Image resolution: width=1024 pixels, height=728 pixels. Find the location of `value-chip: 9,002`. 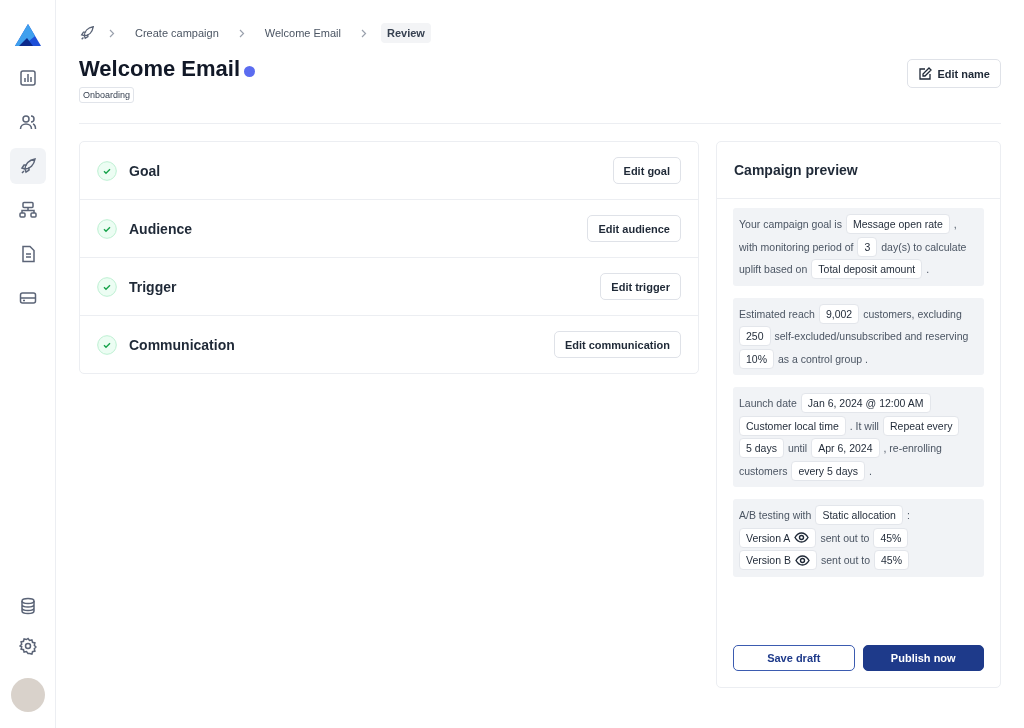

value-chip: 9,002 is located at coordinates (839, 313).